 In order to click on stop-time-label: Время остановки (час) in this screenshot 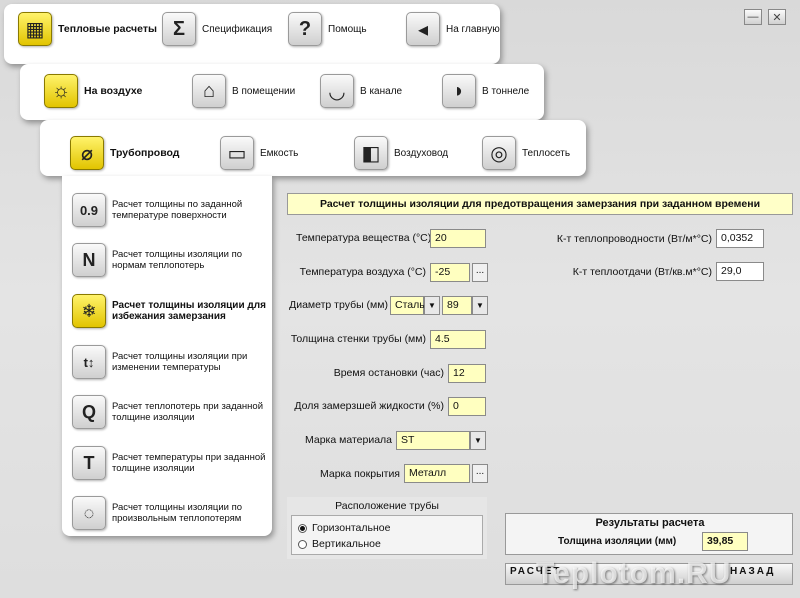, I will do `click(388, 373)`.